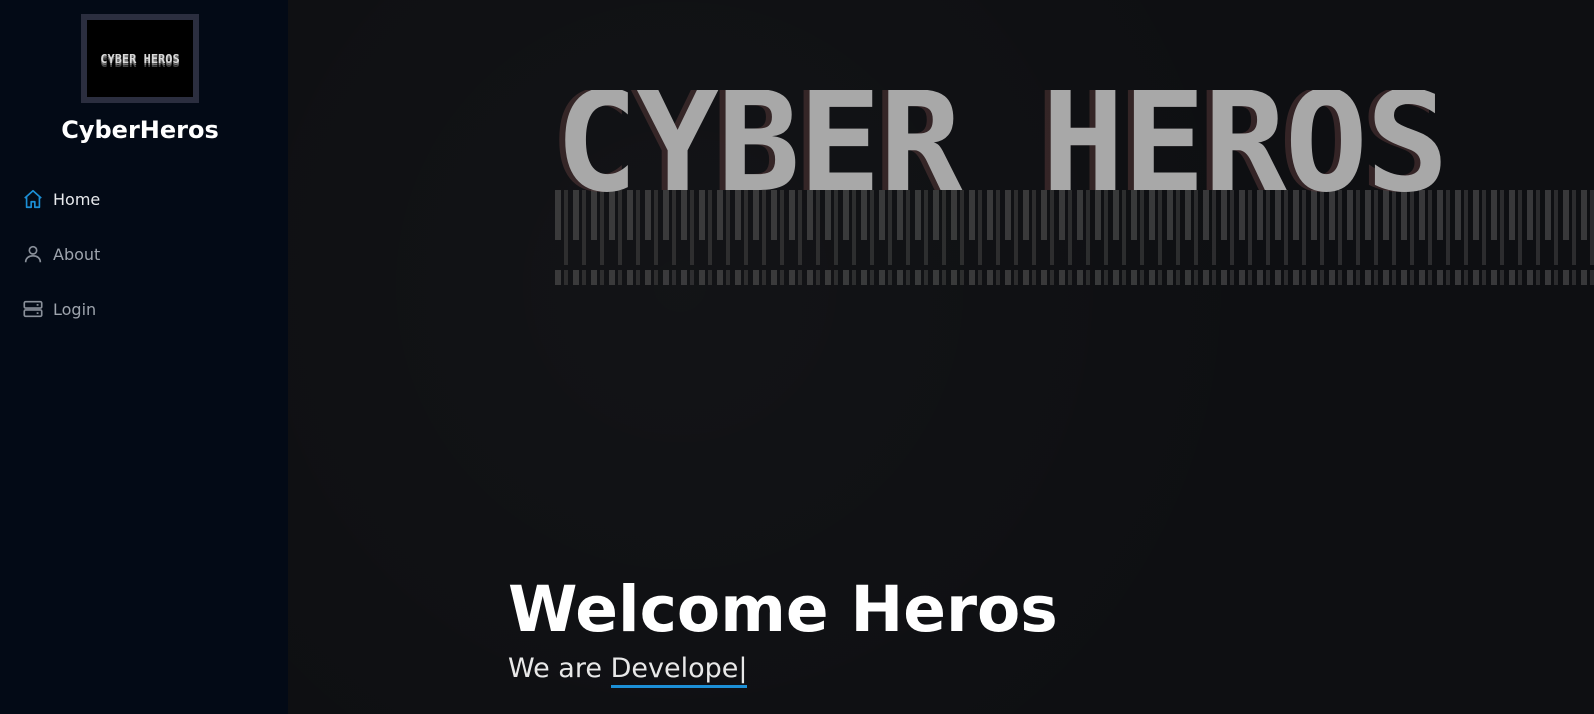  I want to click on banner-text: CYBER HEROS, so click(1001, 156).